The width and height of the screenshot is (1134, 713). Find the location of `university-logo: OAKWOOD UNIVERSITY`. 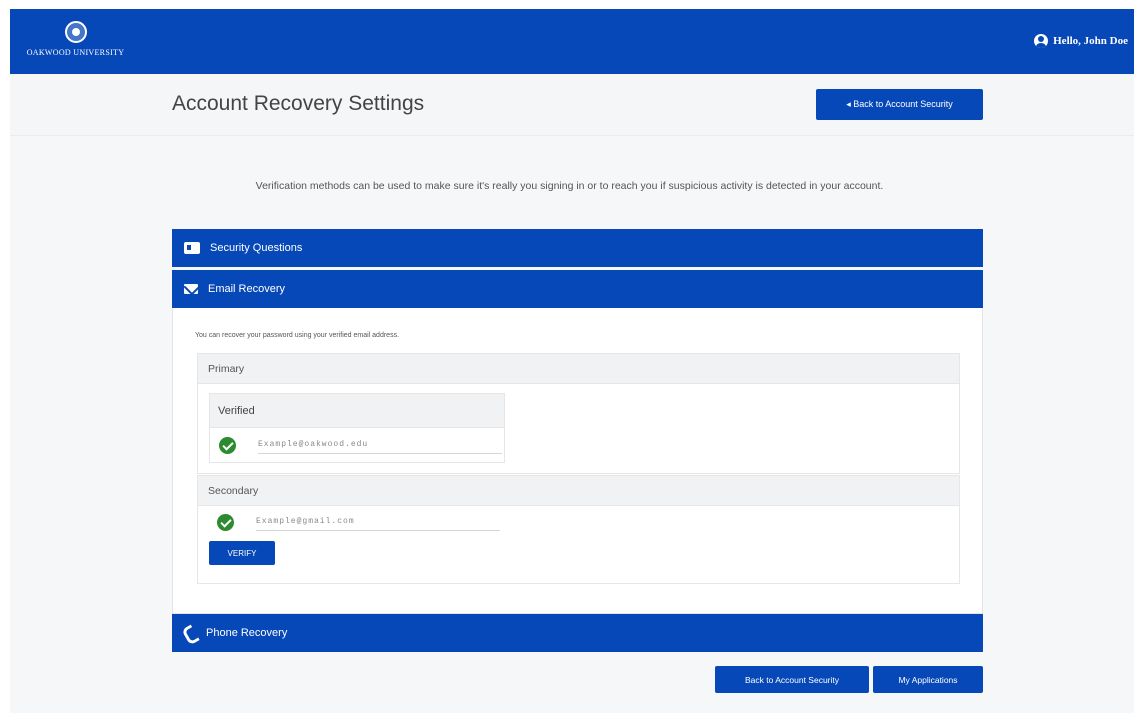

university-logo: OAKWOOD UNIVERSITY is located at coordinates (75, 43).